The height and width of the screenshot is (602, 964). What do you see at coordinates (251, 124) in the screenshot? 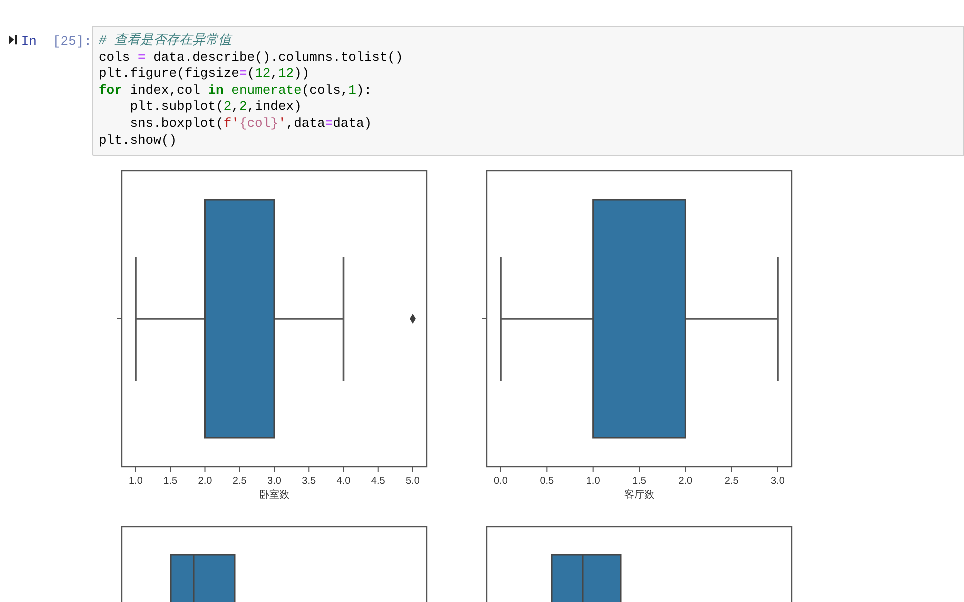
I see `code-line: sns.boxplot(f'{col}',data=data)` at bounding box center [251, 124].